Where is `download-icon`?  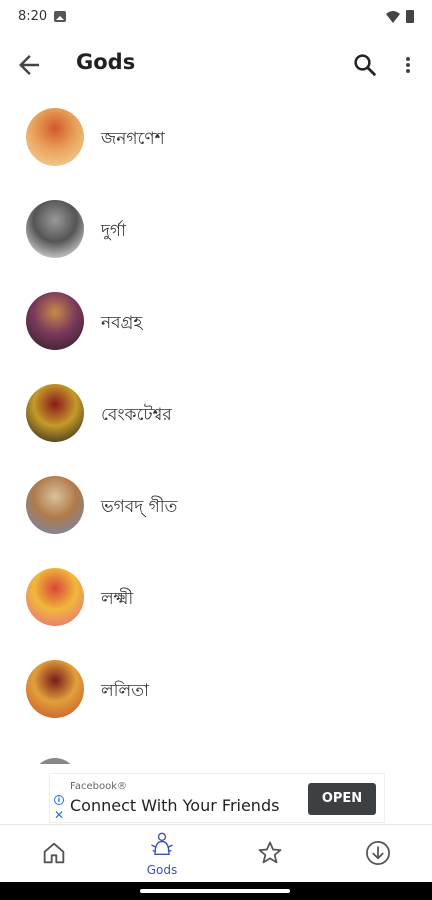 download-icon is located at coordinates (378, 853).